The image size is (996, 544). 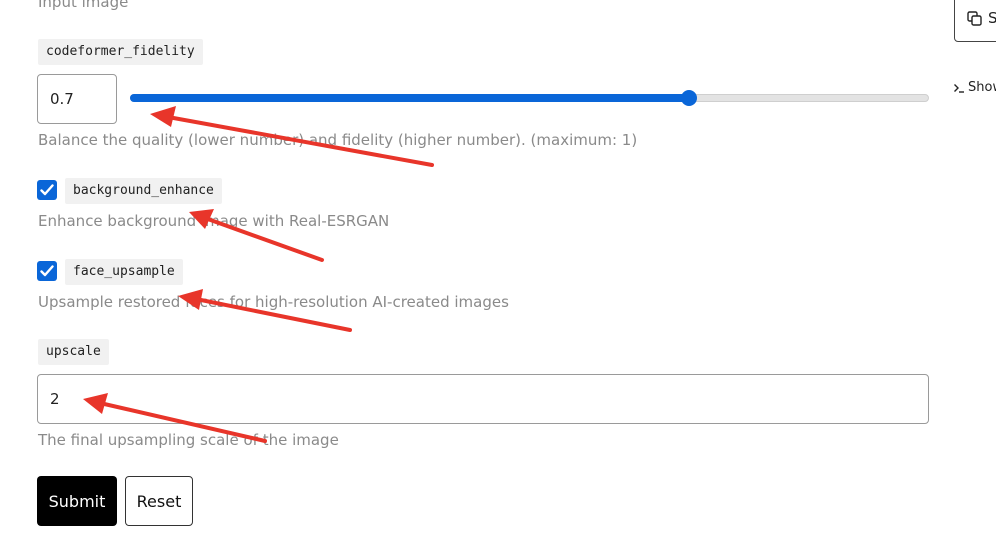 What do you see at coordinates (992, 18) in the screenshot?
I see `copy-button-label: S` at bounding box center [992, 18].